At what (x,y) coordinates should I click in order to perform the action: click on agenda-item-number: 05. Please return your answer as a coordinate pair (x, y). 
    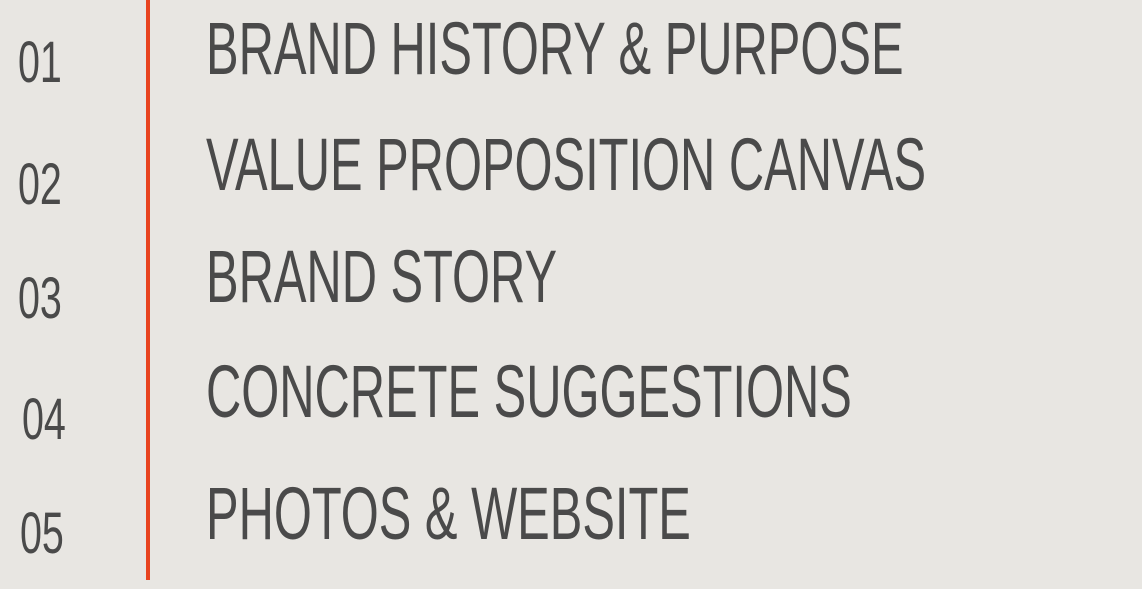
    Looking at the image, I should click on (42, 533).